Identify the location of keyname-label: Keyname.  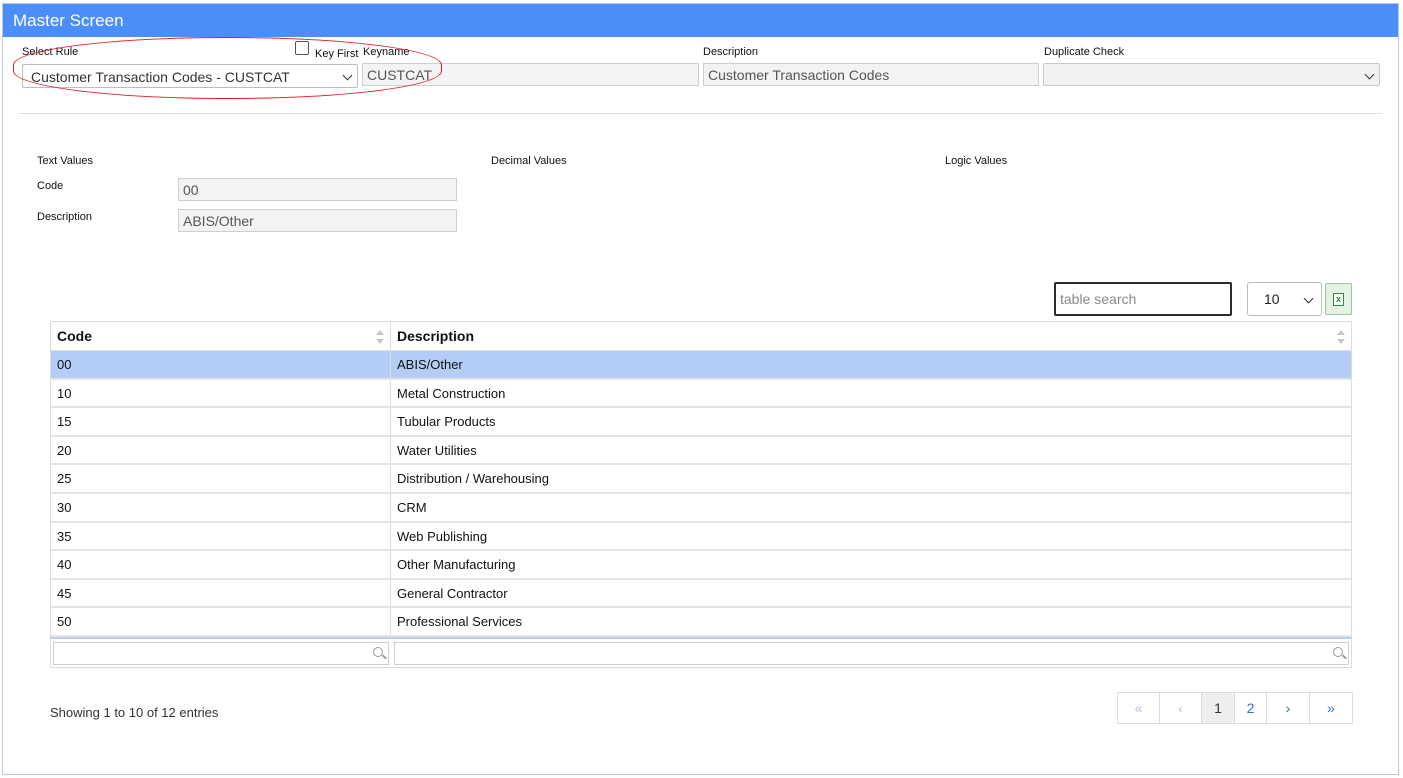
(386, 52).